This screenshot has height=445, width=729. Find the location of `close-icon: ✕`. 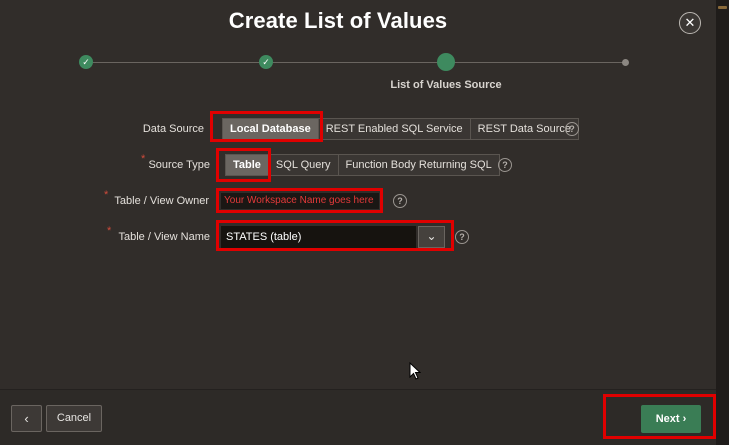

close-icon: ✕ is located at coordinates (690, 22).